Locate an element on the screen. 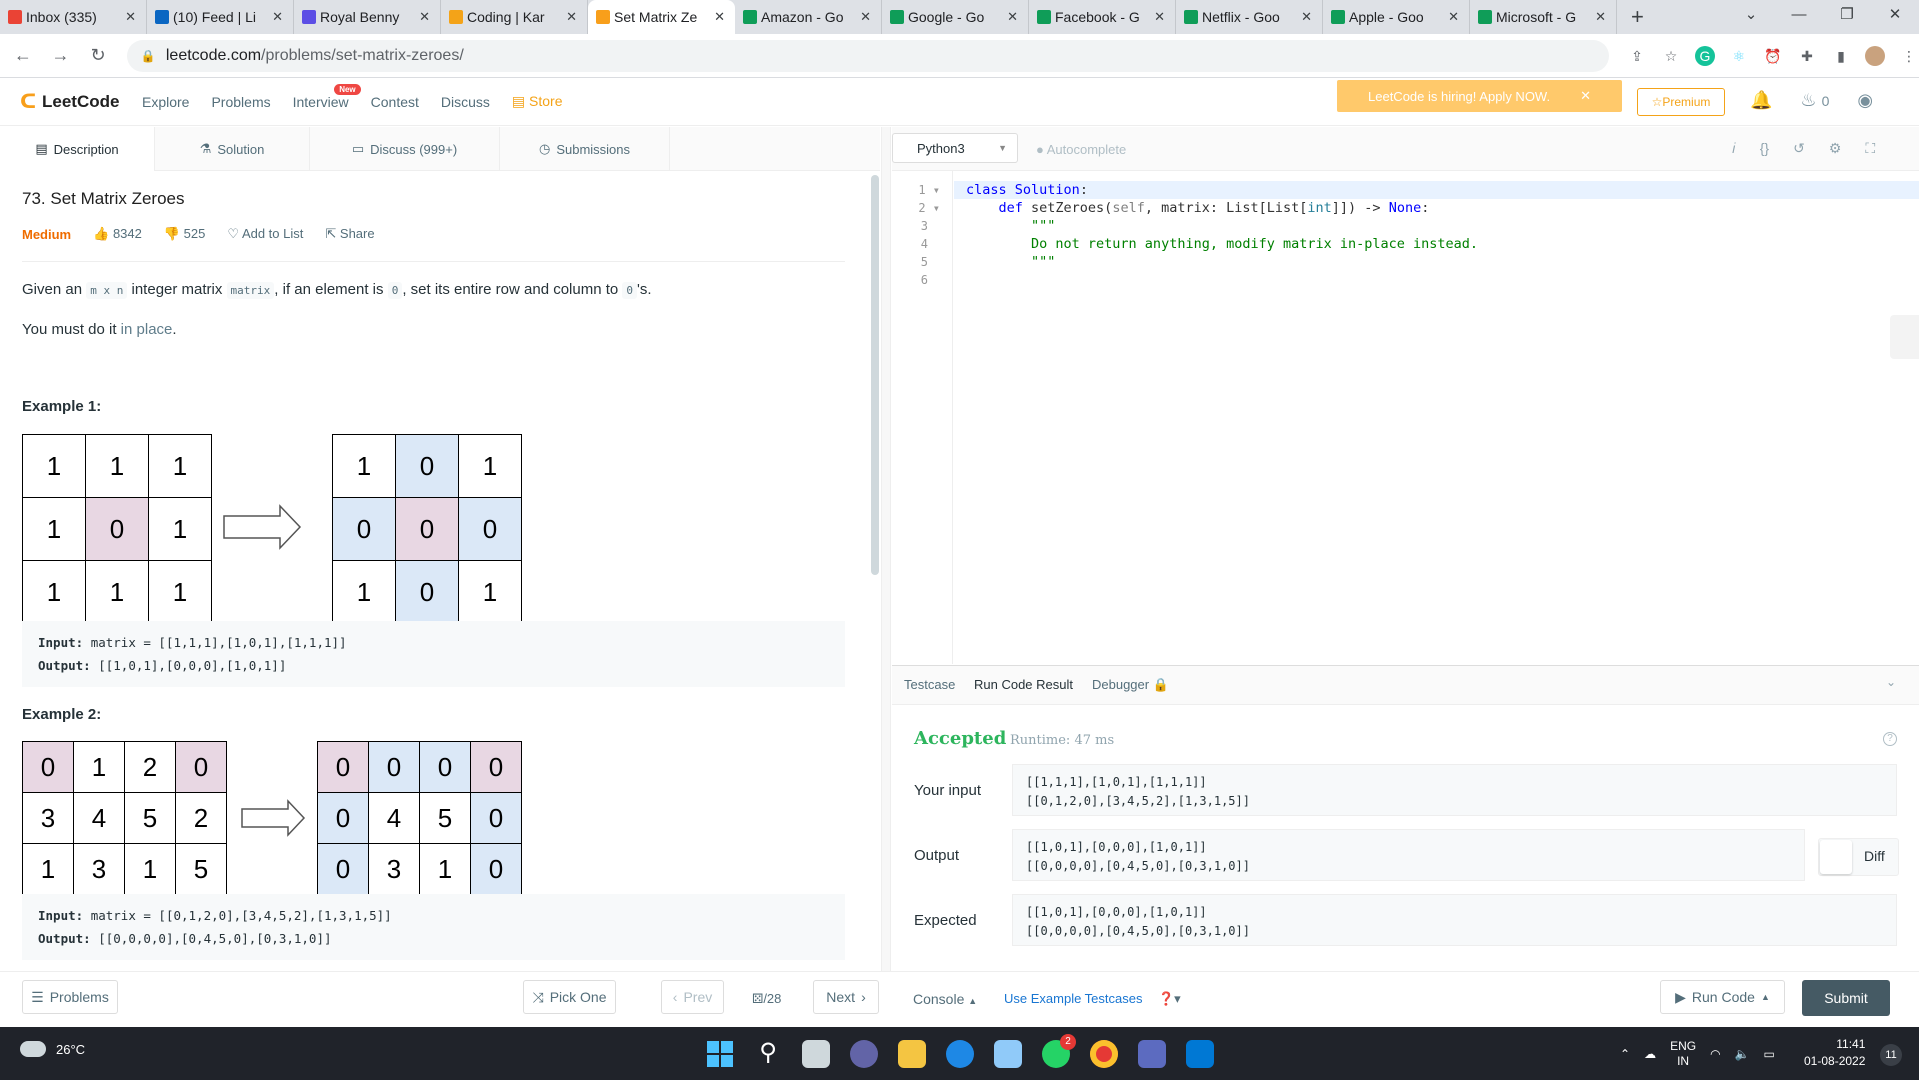 The width and height of the screenshot is (1919, 1080). notification-count-badge: 11 is located at coordinates (1891, 1055).